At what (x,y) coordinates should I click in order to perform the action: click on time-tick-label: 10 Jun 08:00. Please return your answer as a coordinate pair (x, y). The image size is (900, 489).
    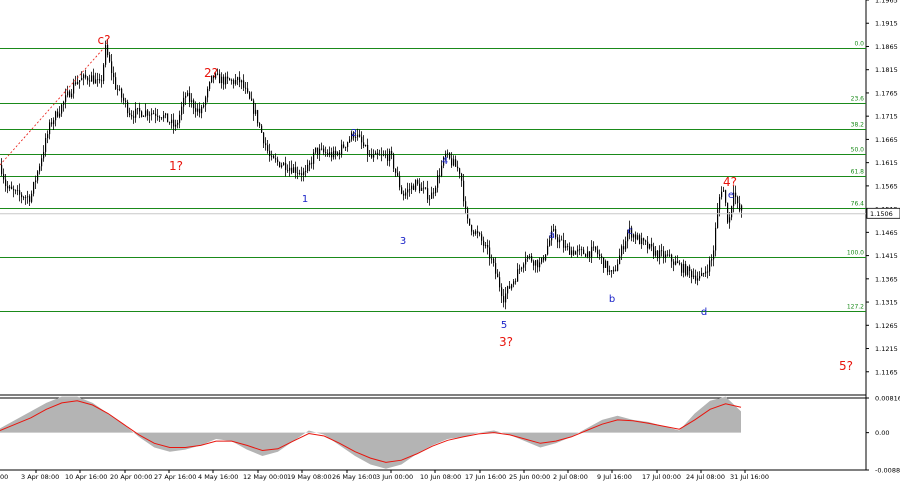
    Looking at the image, I should click on (440, 477).